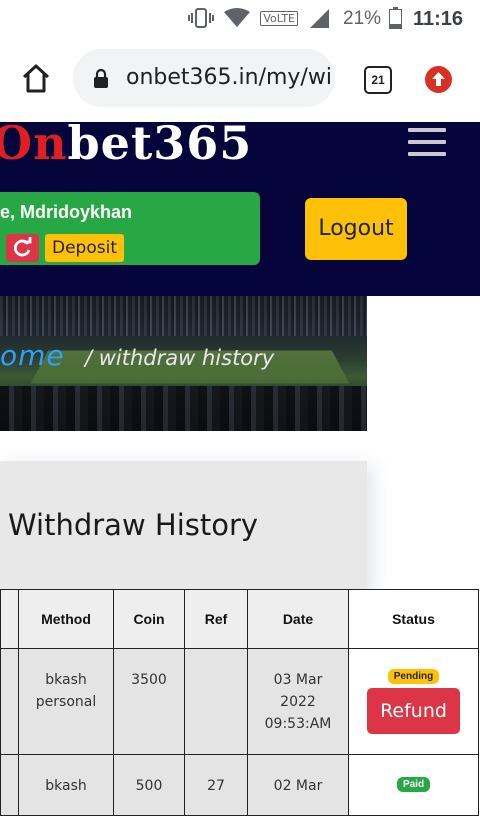  Describe the element at coordinates (319, 18) in the screenshot. I see `signal-icon` at that location.